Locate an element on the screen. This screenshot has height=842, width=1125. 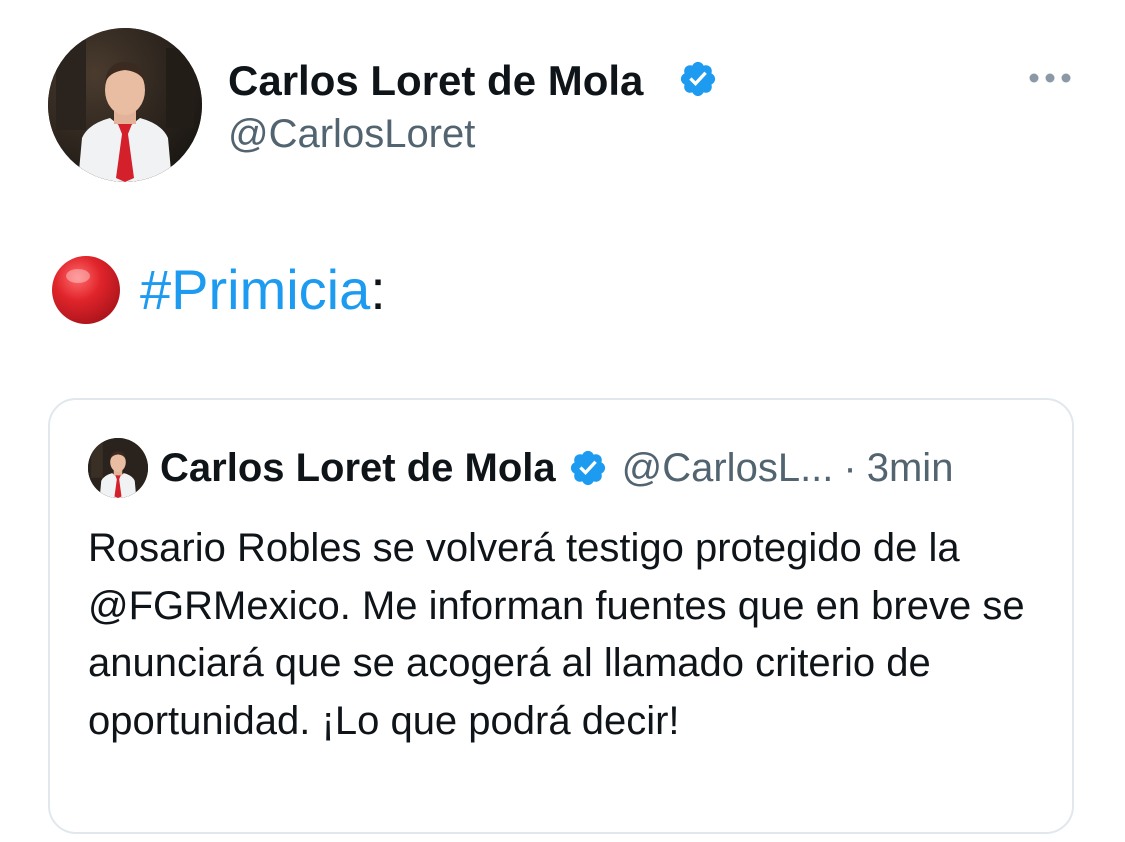
quoted-author-name: Carlos Loret de Mola is located at coordinates (358, 468).